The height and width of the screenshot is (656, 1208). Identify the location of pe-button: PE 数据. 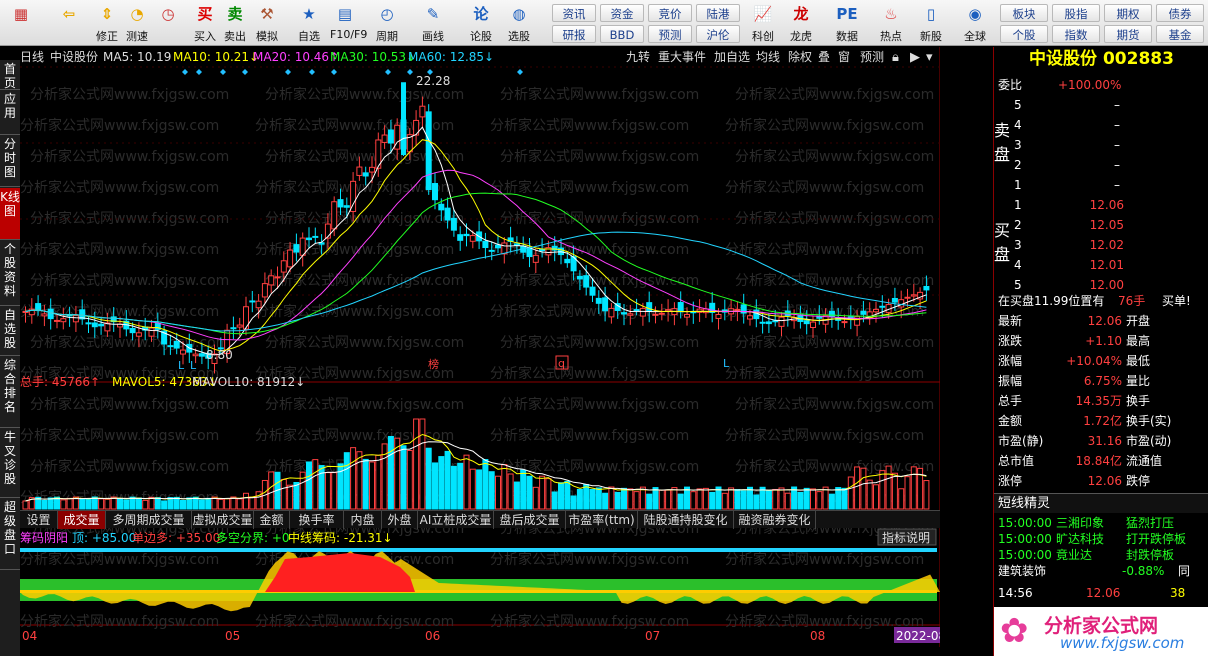
(847, 23).